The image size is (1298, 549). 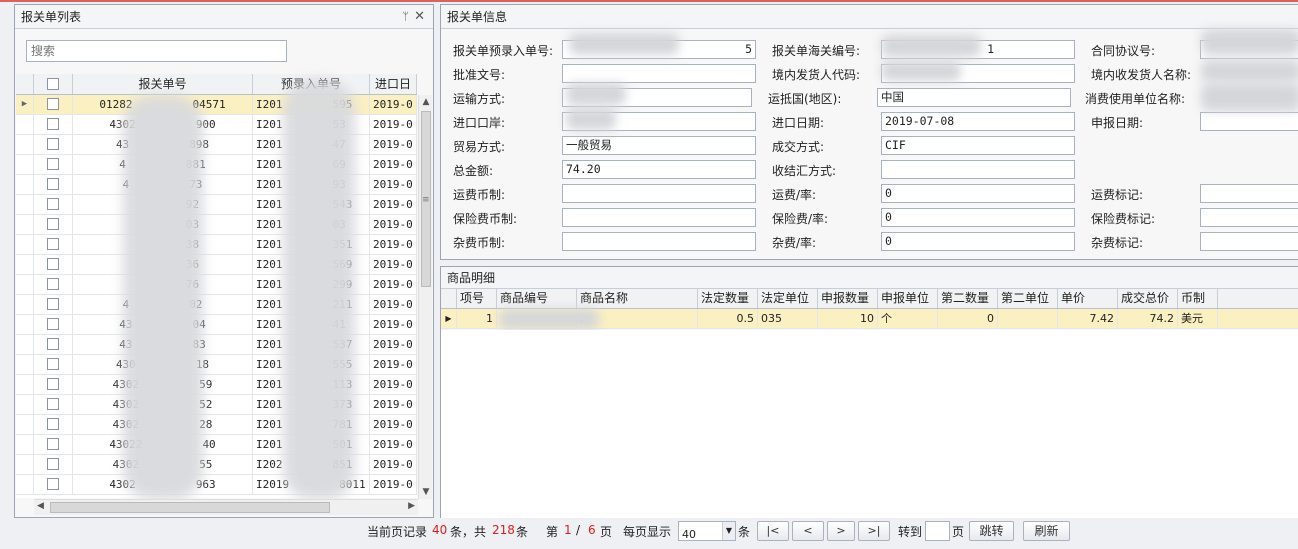 What do you see at coordinates (216, 185) in the screenshot?
I see `table-row: 473I201932019-0` at bounding box center [216, 185].